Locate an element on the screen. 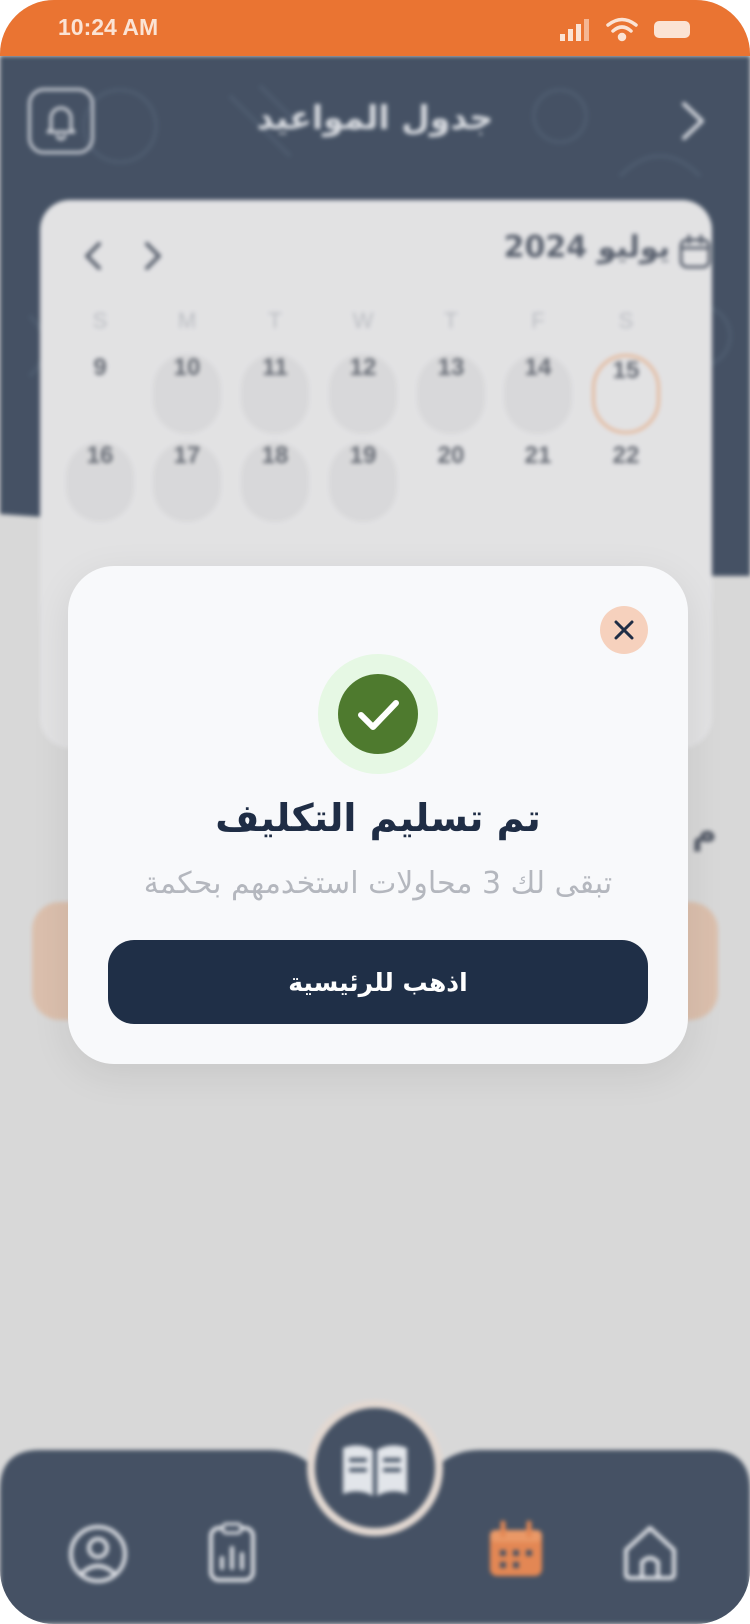  close-icon is located at coordinates (624, 630).